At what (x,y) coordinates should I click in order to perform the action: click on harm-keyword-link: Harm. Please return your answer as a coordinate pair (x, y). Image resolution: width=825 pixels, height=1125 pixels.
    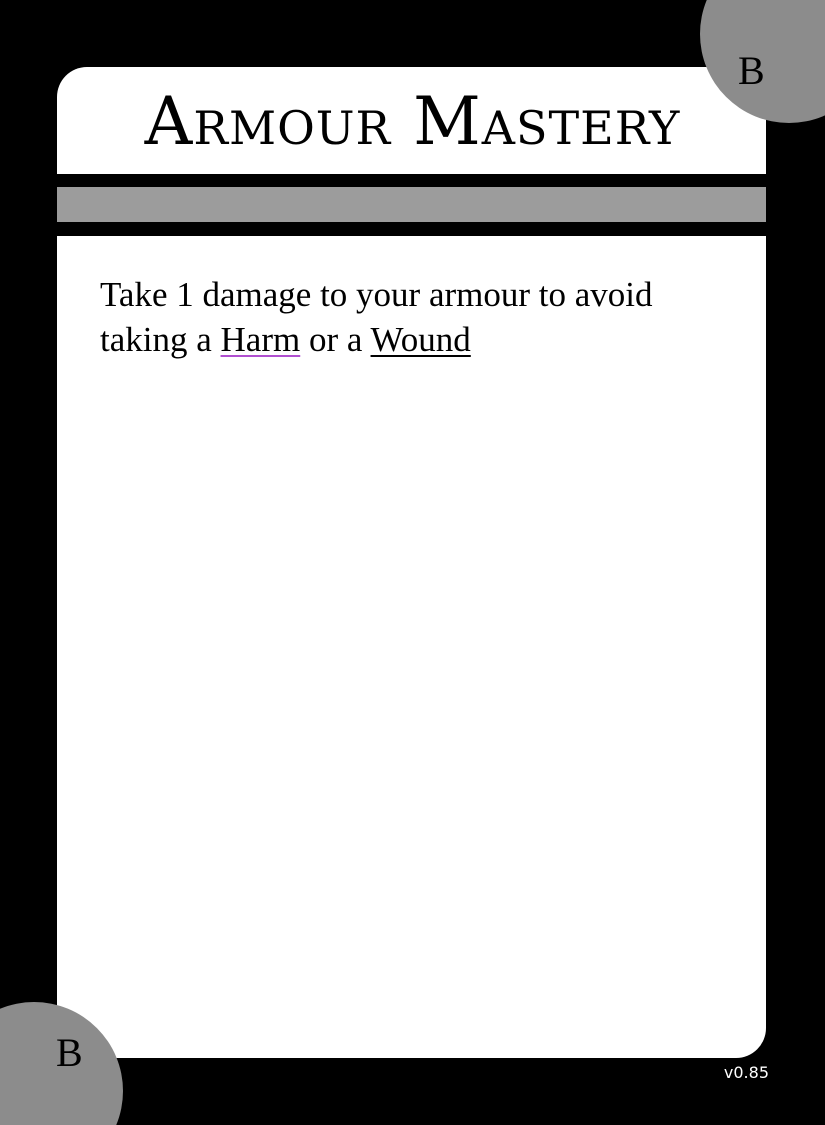
    Looking at the image, I should click on (261, 339).